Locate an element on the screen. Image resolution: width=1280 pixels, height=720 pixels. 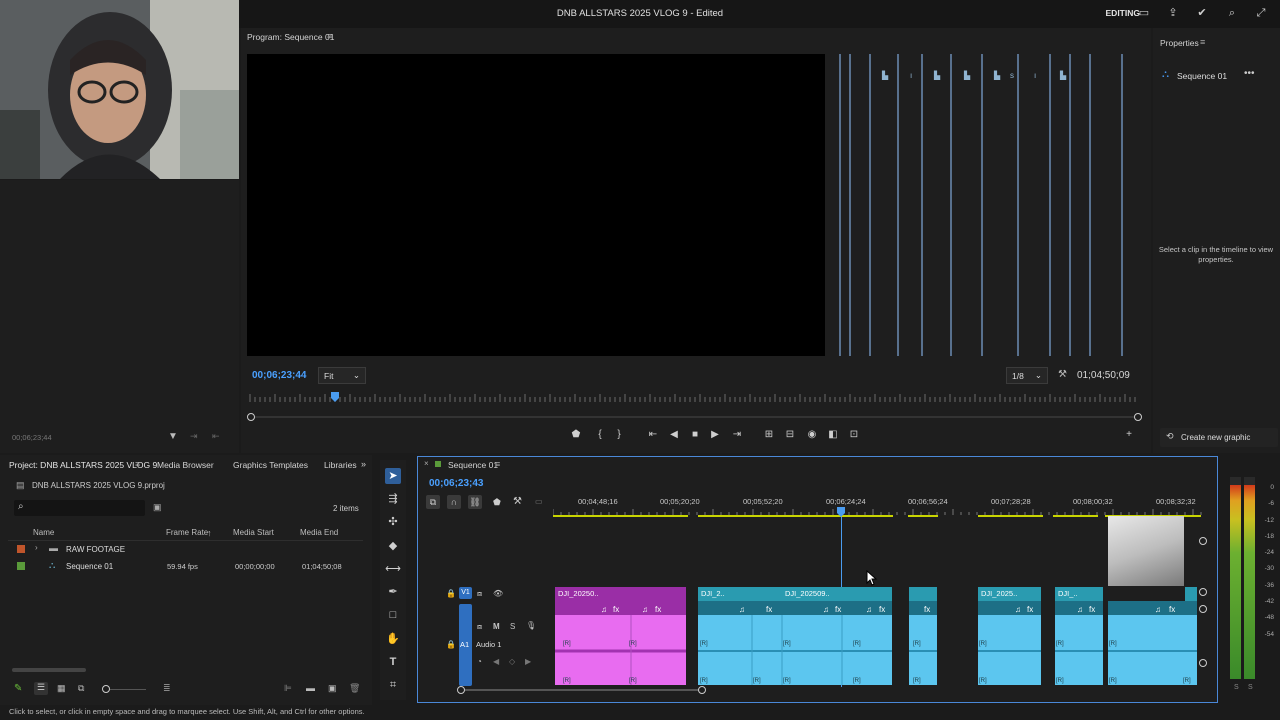
timeline-menu-icon: ≡ is located at coordinates (497, 464).